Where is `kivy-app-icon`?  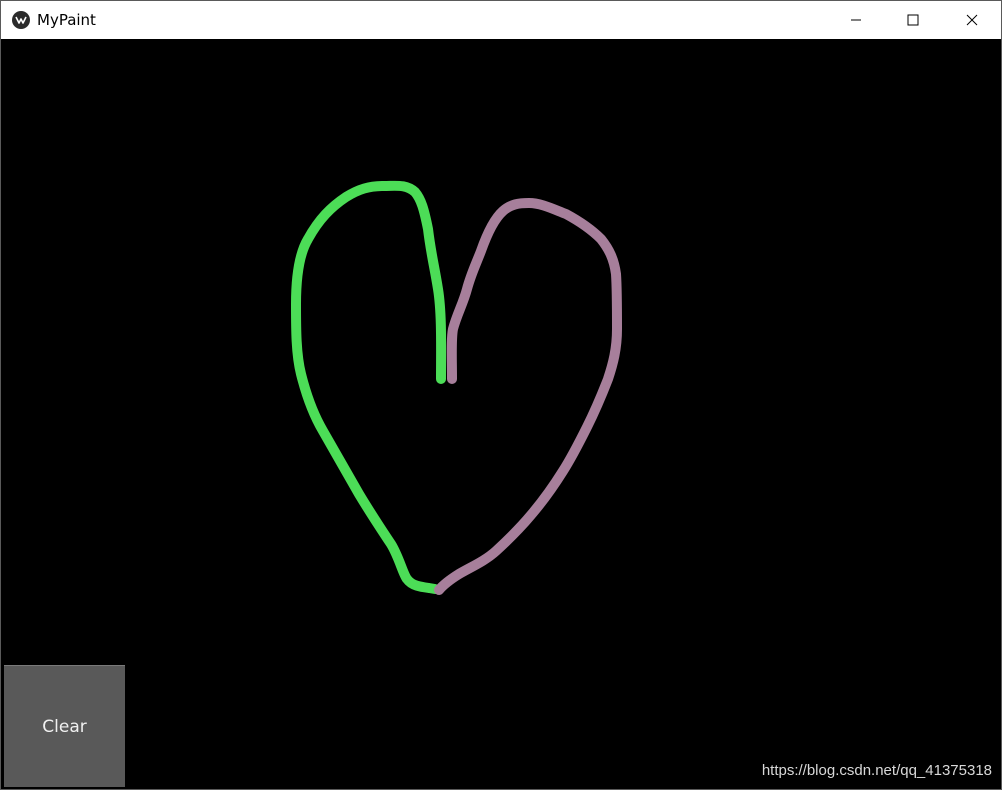 kivy-app-icon is located at coordinates (21, 20).